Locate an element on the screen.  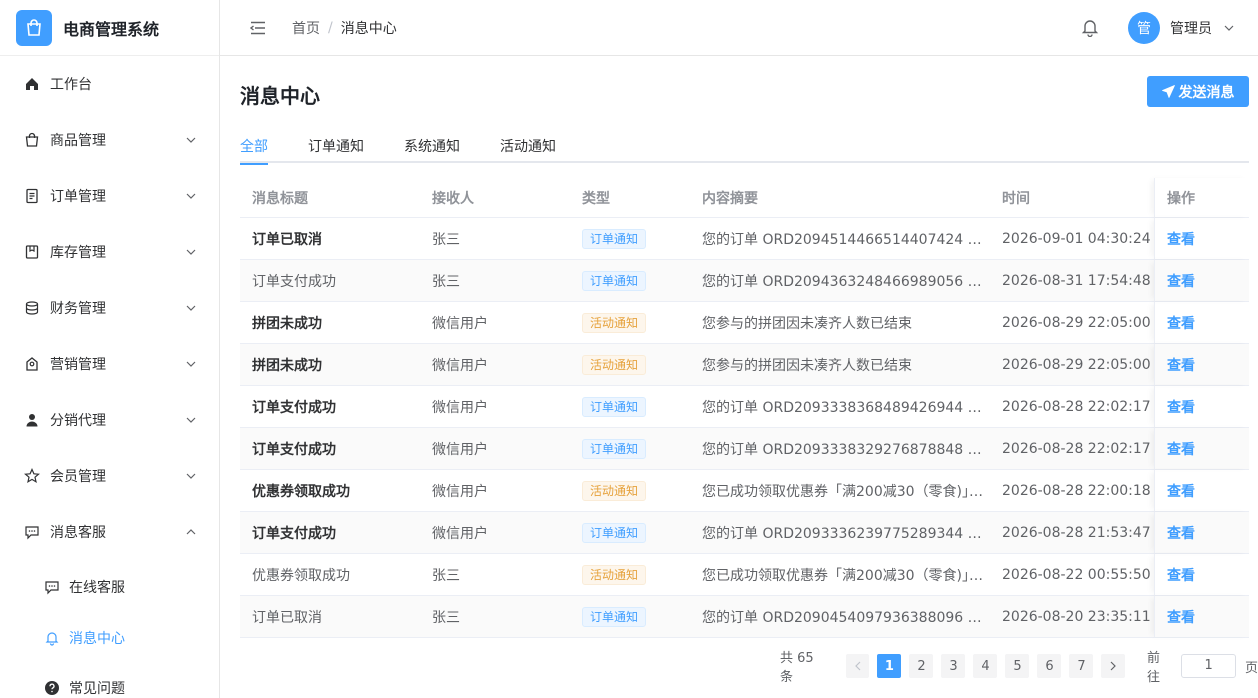
notification-bell-icon is located at coordinates (1090, 28).